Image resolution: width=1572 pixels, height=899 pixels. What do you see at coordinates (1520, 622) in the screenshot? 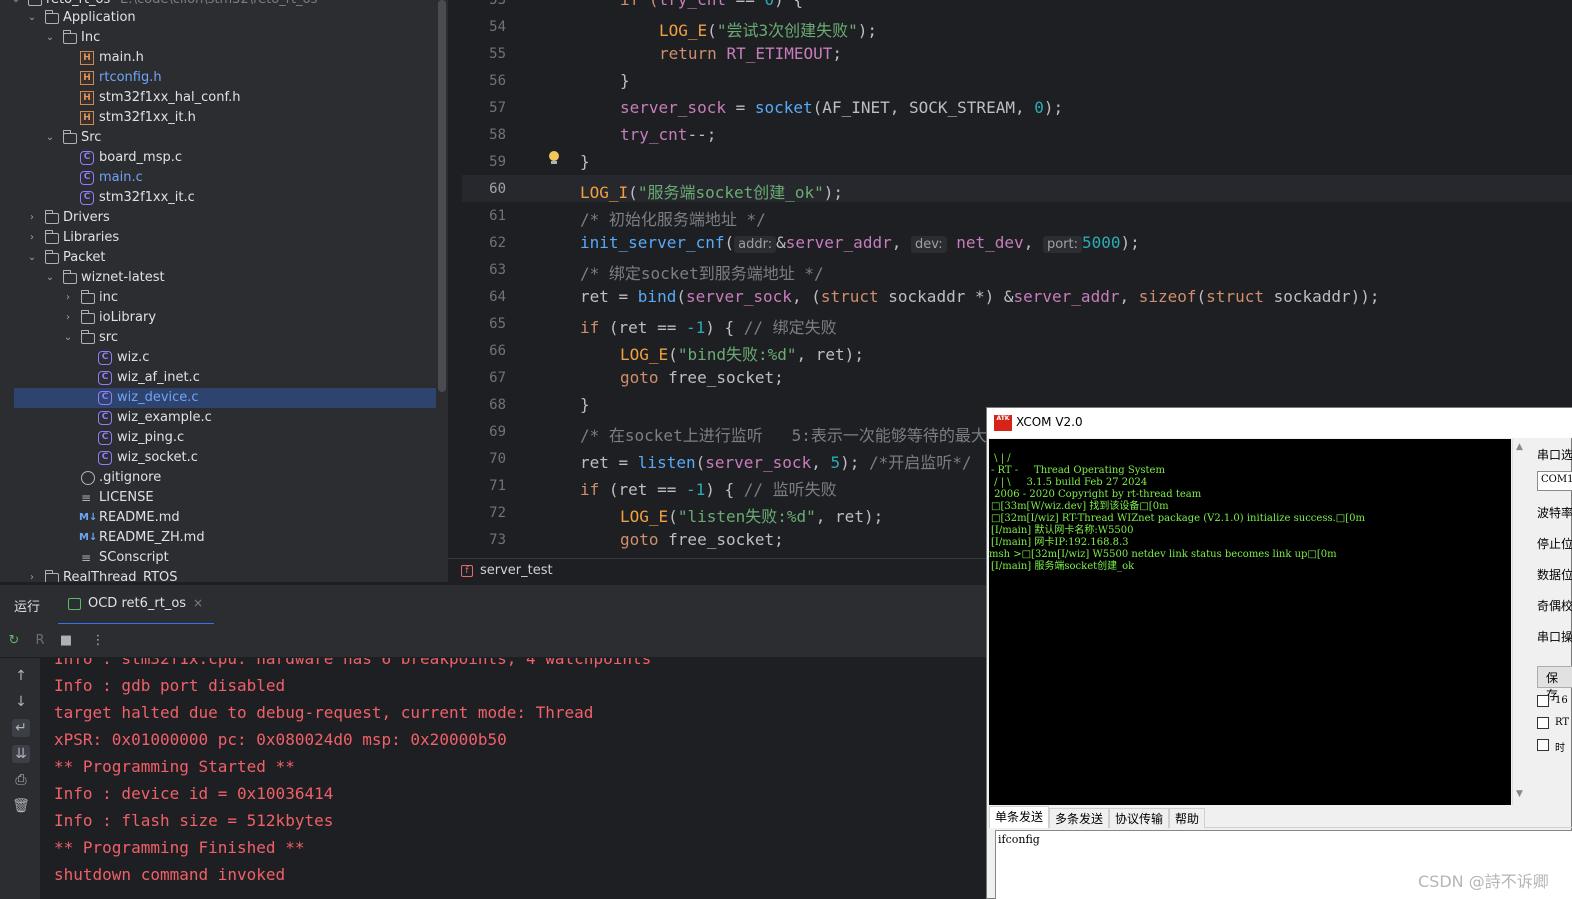
I see `receive-scrollbar: ▲ ▼` at bounding box center [1520, 622].